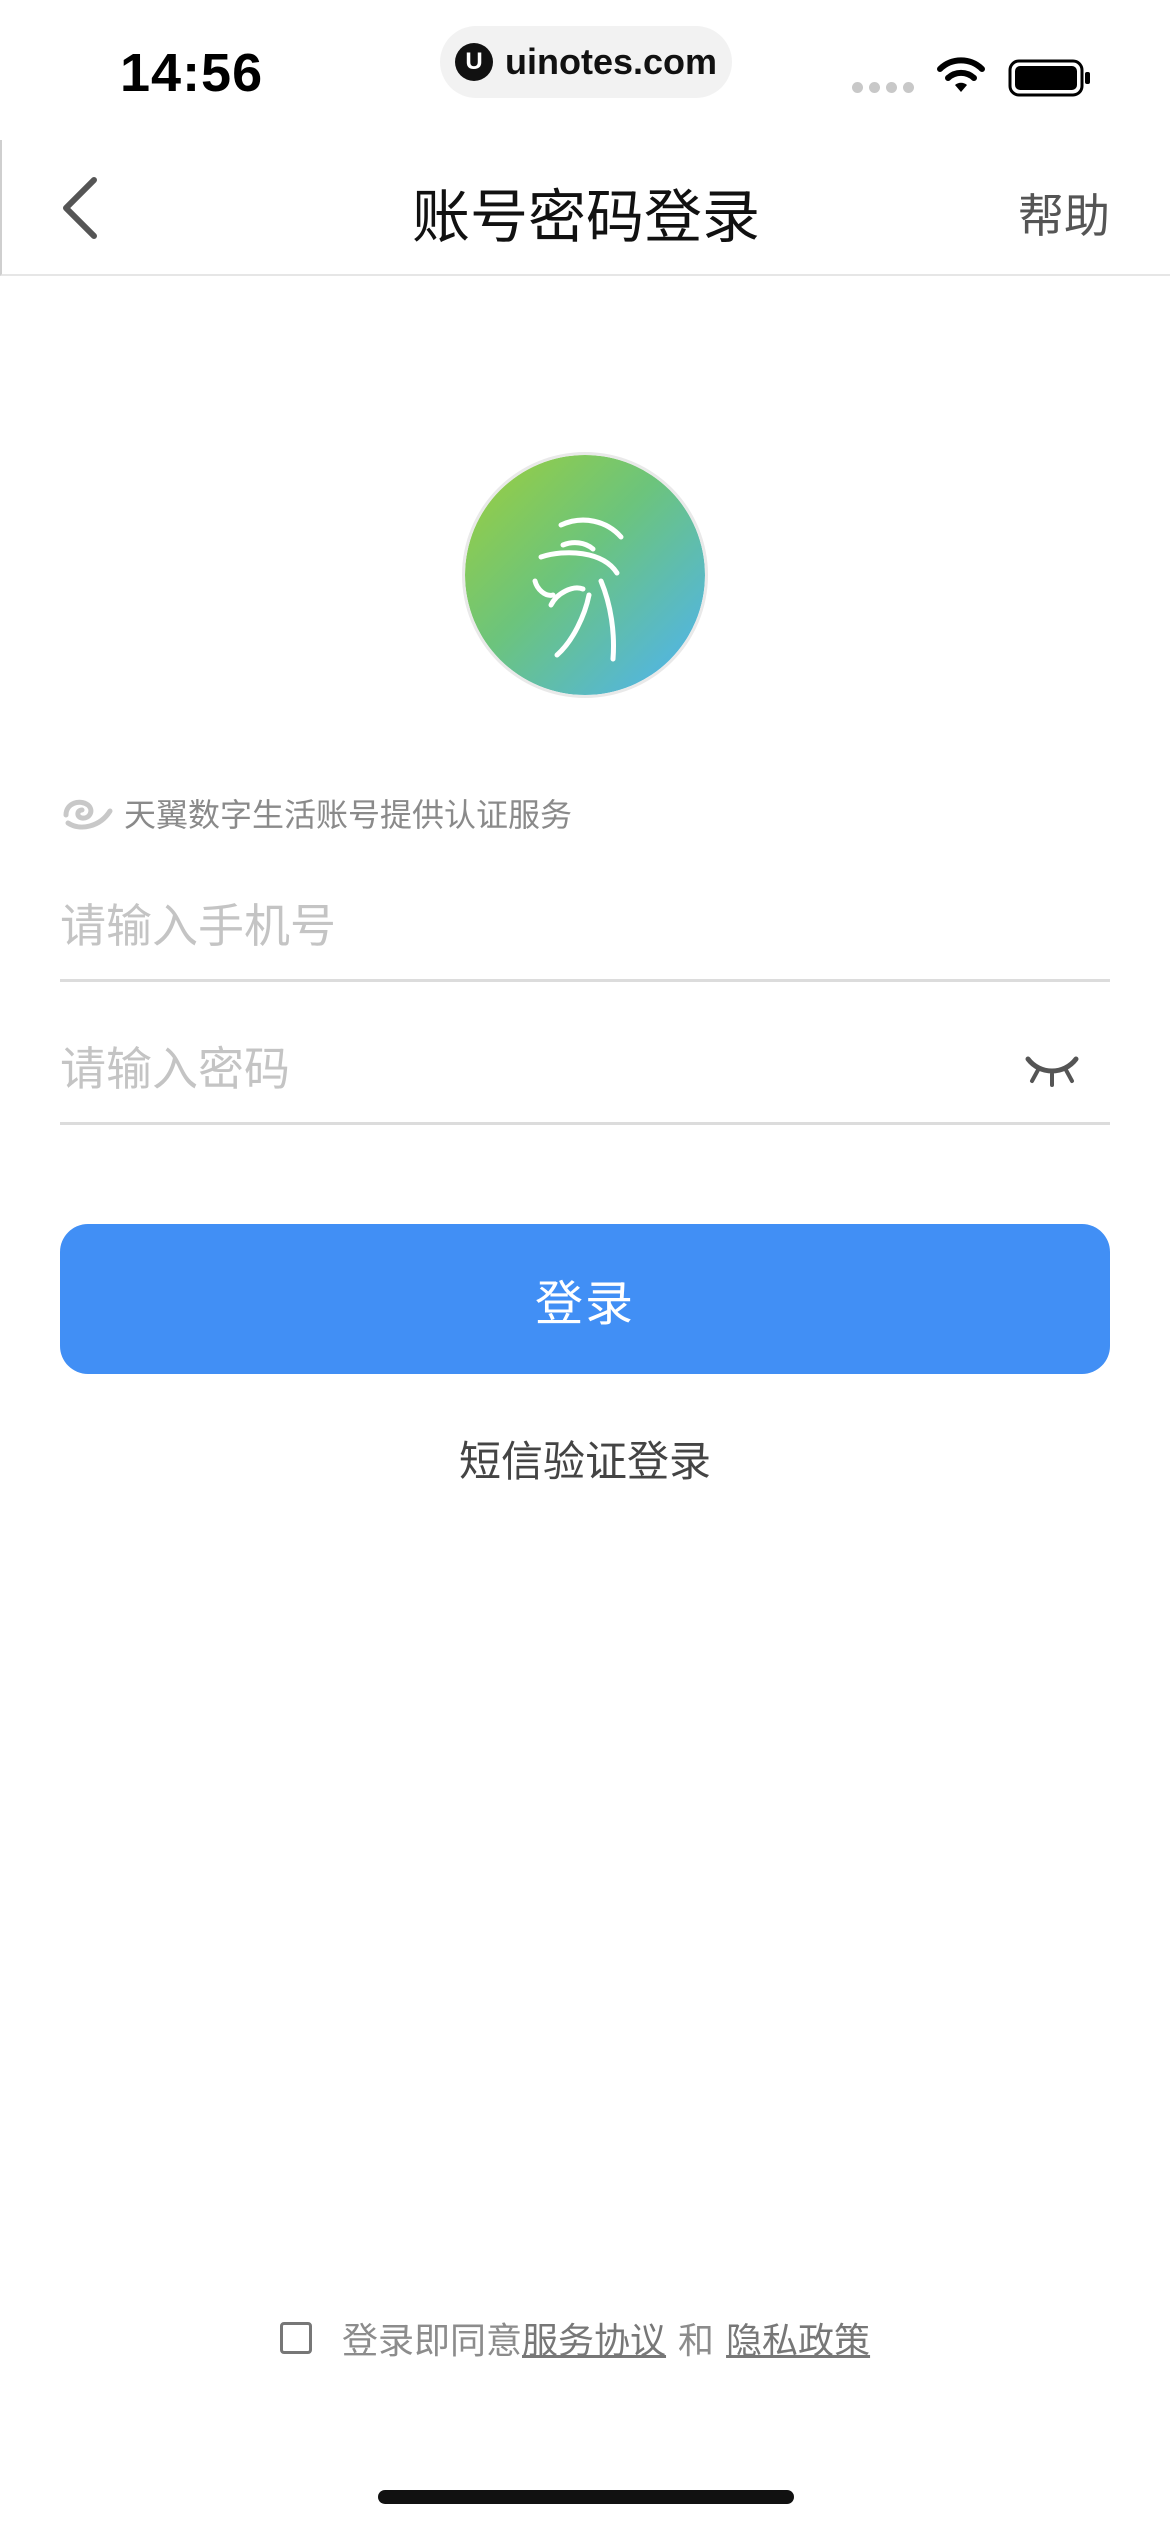  What do you see at coordinates (585, 1458) in the screenshot?
I see `sms-login-link: 短信验证登录` at bounding box center [585, 1458].